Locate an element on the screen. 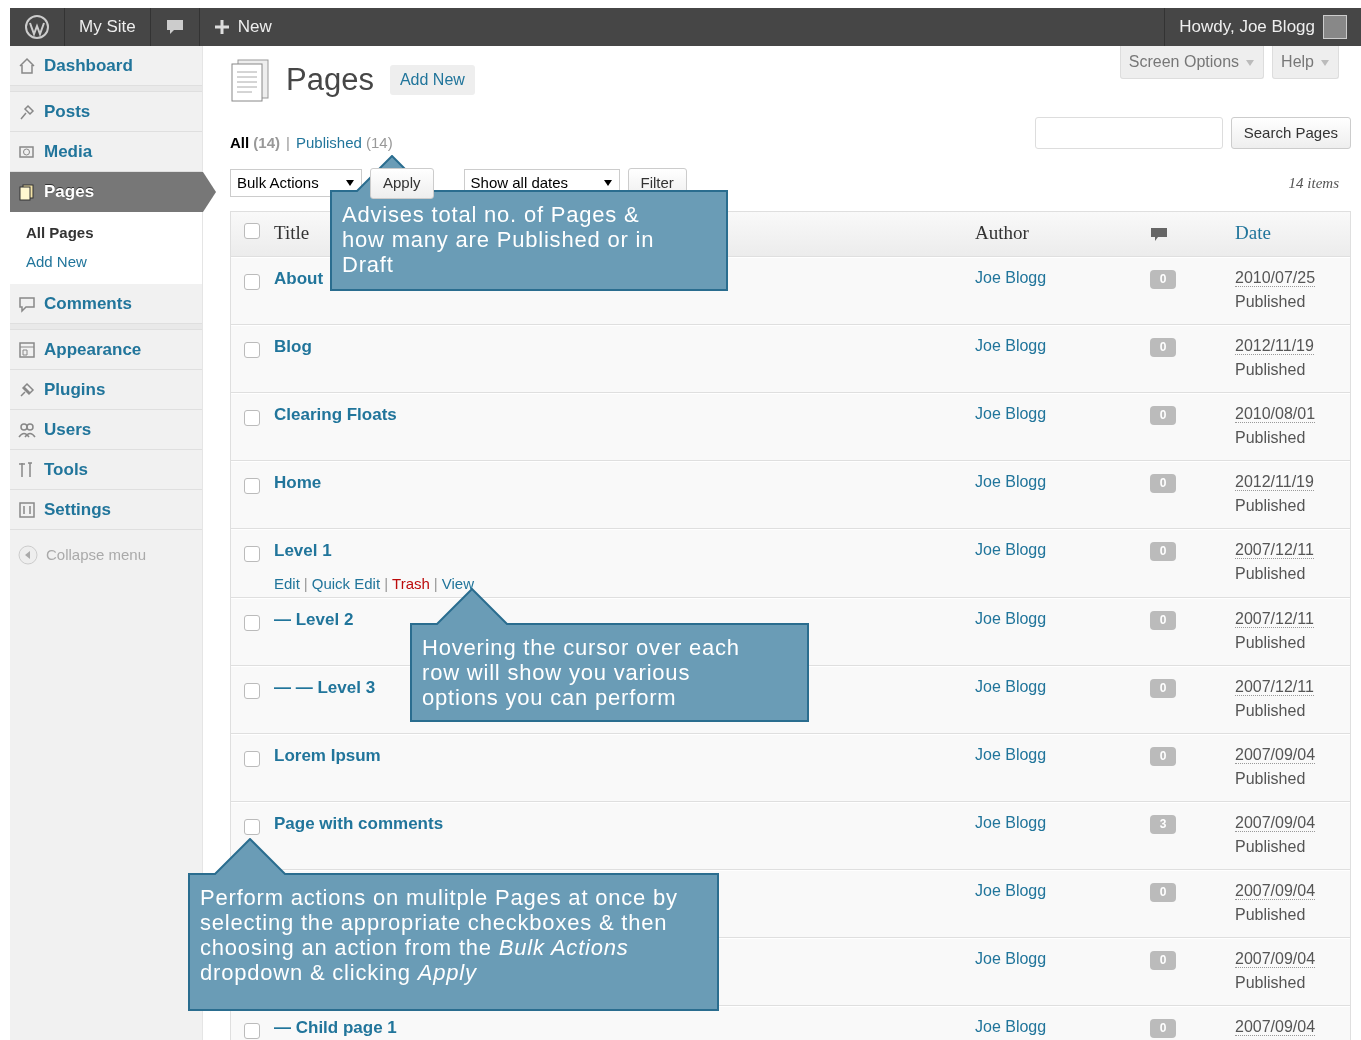 This screenshot has width=1361, height=1040. page-title-link: Page with comments is located at coordinates (359, 823).